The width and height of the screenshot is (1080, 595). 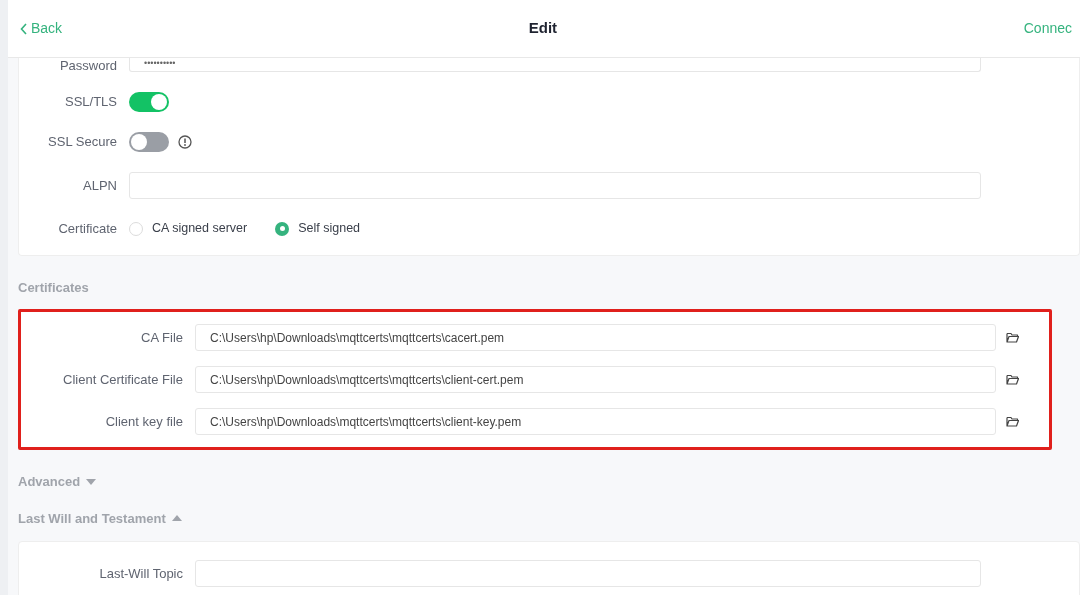 I want to click on field-label: ALPN, so click(x=100, y=185).